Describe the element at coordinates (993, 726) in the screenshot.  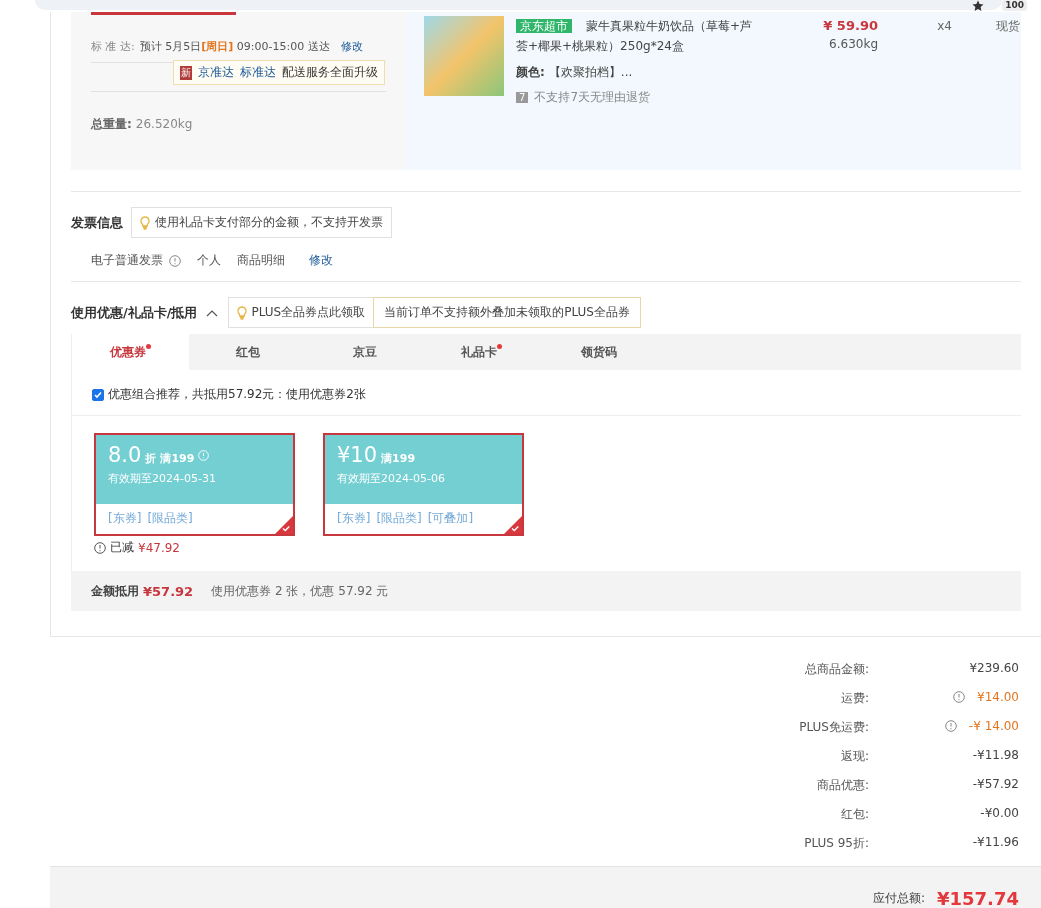
I see `total-value: -¥ 14.00` at that location.